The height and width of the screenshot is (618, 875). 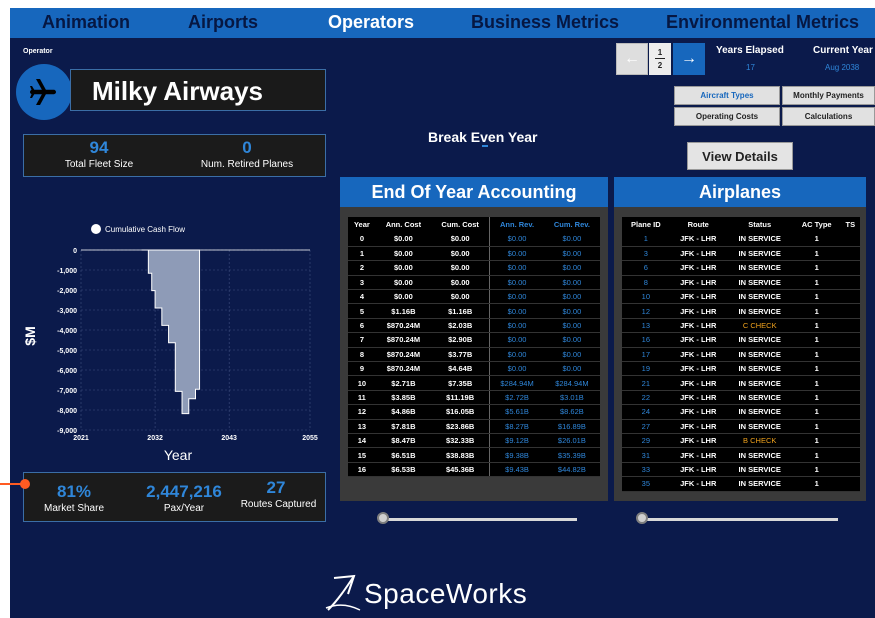 I want to click on table-row: 31 JFK - LHR IN SERVICE 1, so click(x=741, y=455).